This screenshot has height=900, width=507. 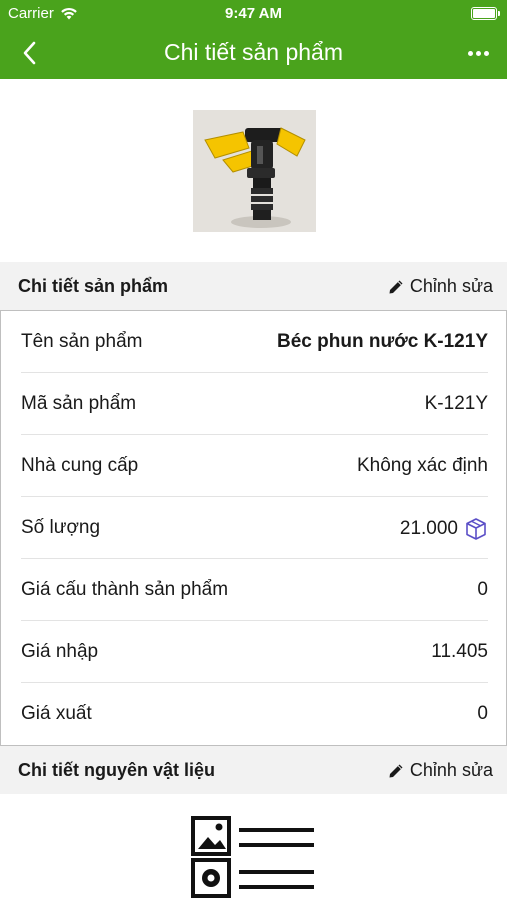 What do you see at coordinates (82, 341) in the screenshot?
I see `row-label: Tên sản phẩm` at bounding box center [82, 341].